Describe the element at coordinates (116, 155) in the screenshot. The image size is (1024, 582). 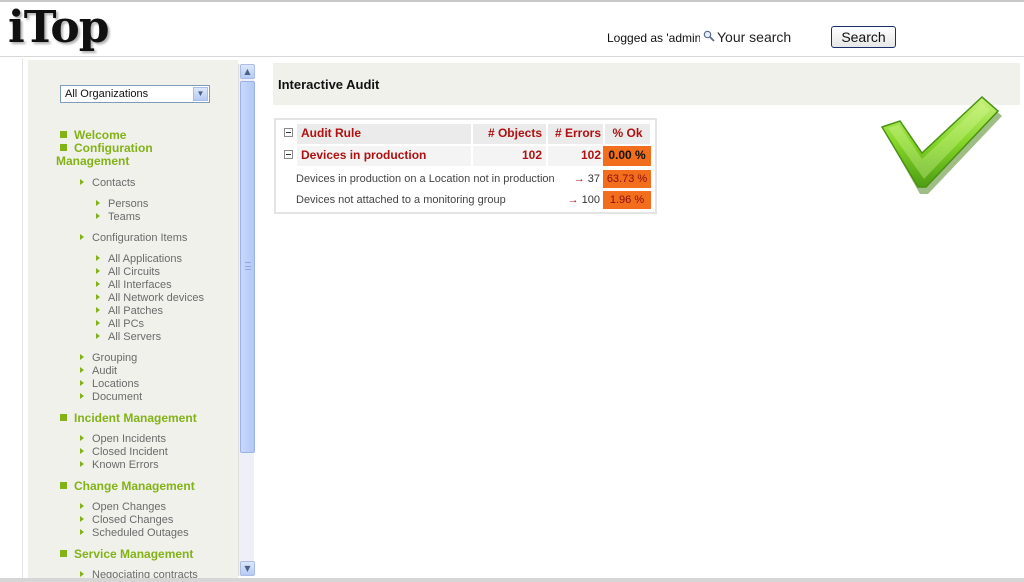
I see `menu-configuration-management: Configuration Management` at that location.